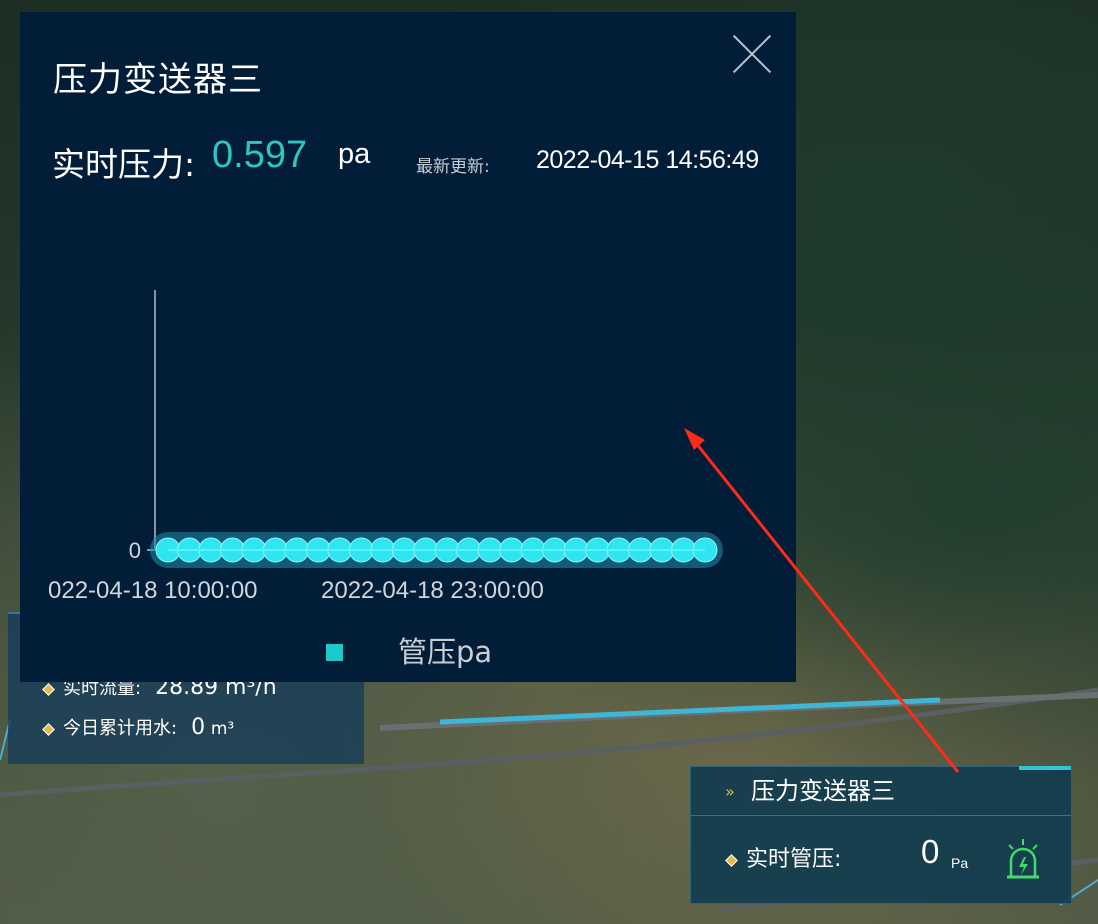 The width and height of the screenshot is (1098, 924). Describe the element at coordinates (222, 729) in the screenshot. I see `daily-water-unit: m³` at that location.